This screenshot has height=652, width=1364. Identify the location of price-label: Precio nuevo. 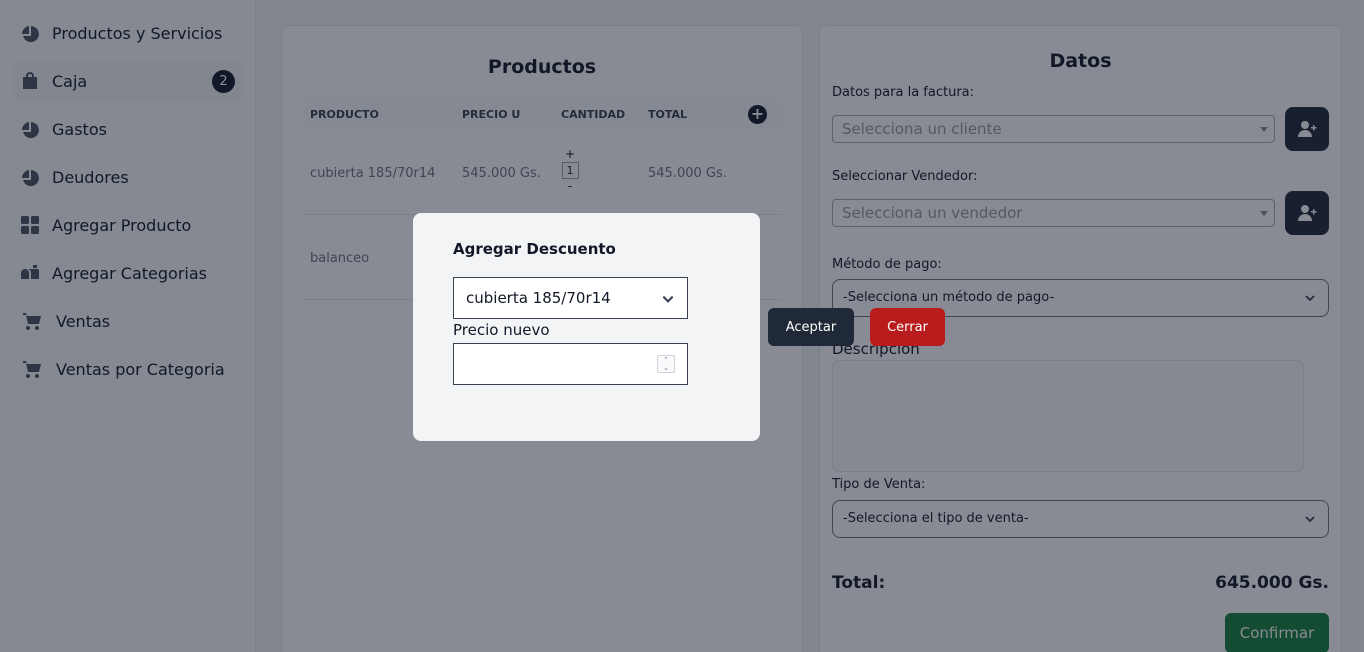
(501, 330).